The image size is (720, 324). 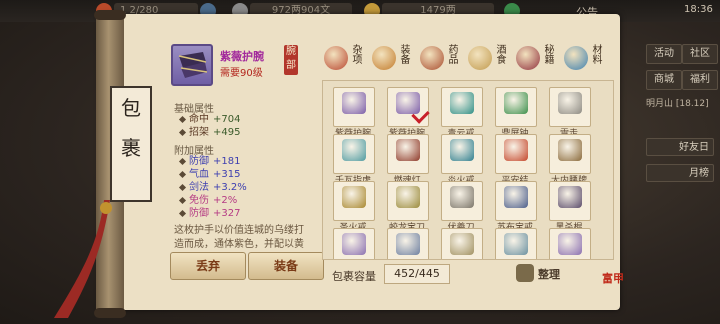 What do you see at coordinates (354, 276) in the screenshot?
I see `capacity-label: 包裹容量` at bounding box center [354, 276].